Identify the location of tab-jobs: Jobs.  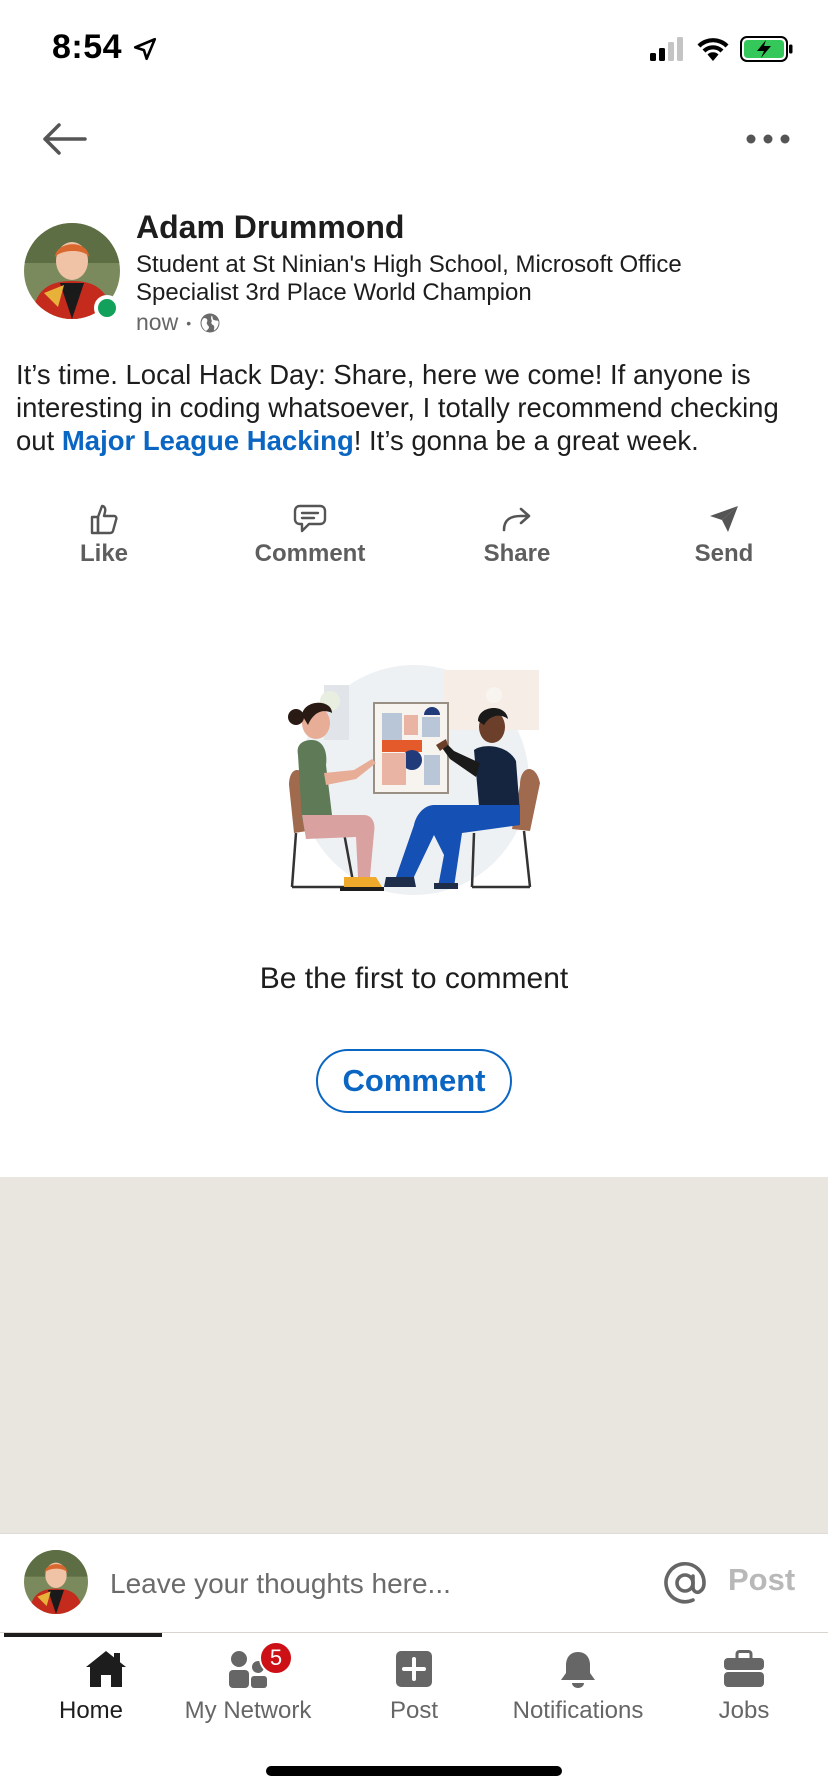
(744, 1688).